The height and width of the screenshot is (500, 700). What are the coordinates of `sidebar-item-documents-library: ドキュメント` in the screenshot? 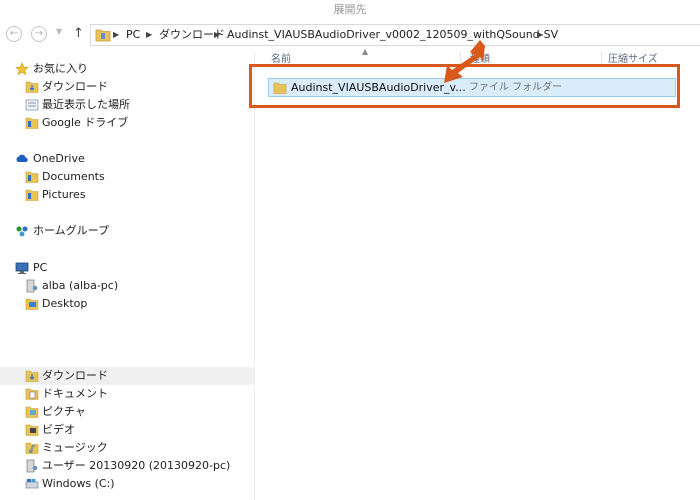 It's located at (127, 394).